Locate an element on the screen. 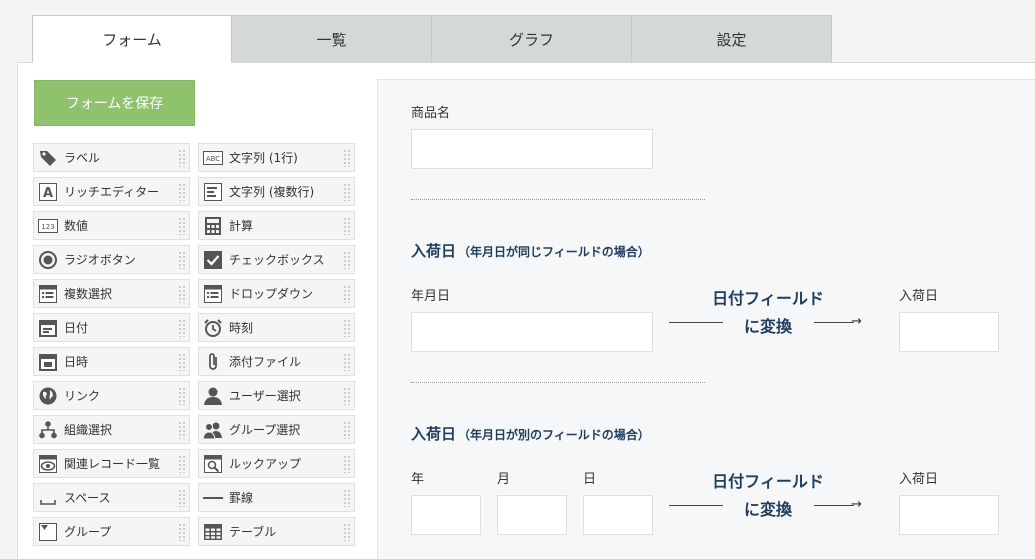  palette-item-text: 計算 is located at coordinates (241, 226).